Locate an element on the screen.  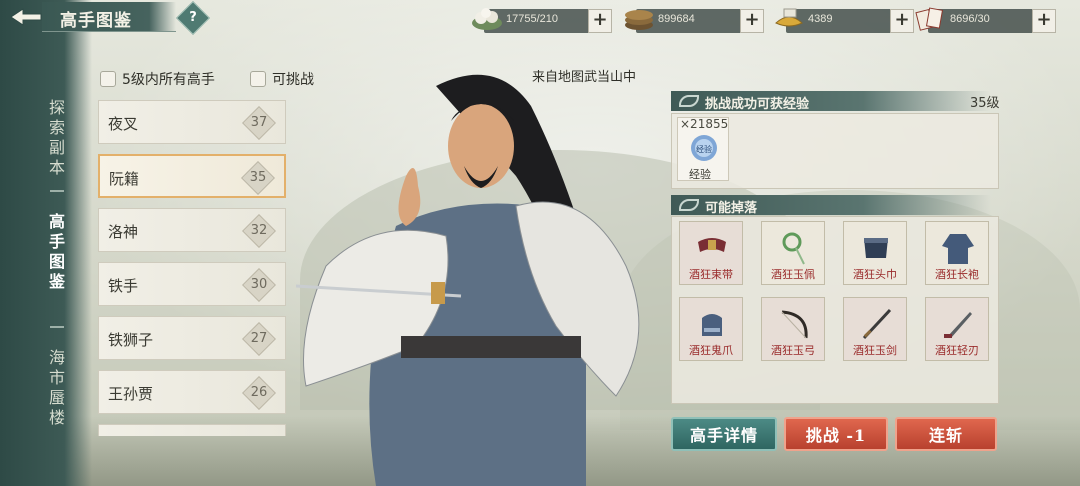
blade-icon is located at coordinates (958, 325).